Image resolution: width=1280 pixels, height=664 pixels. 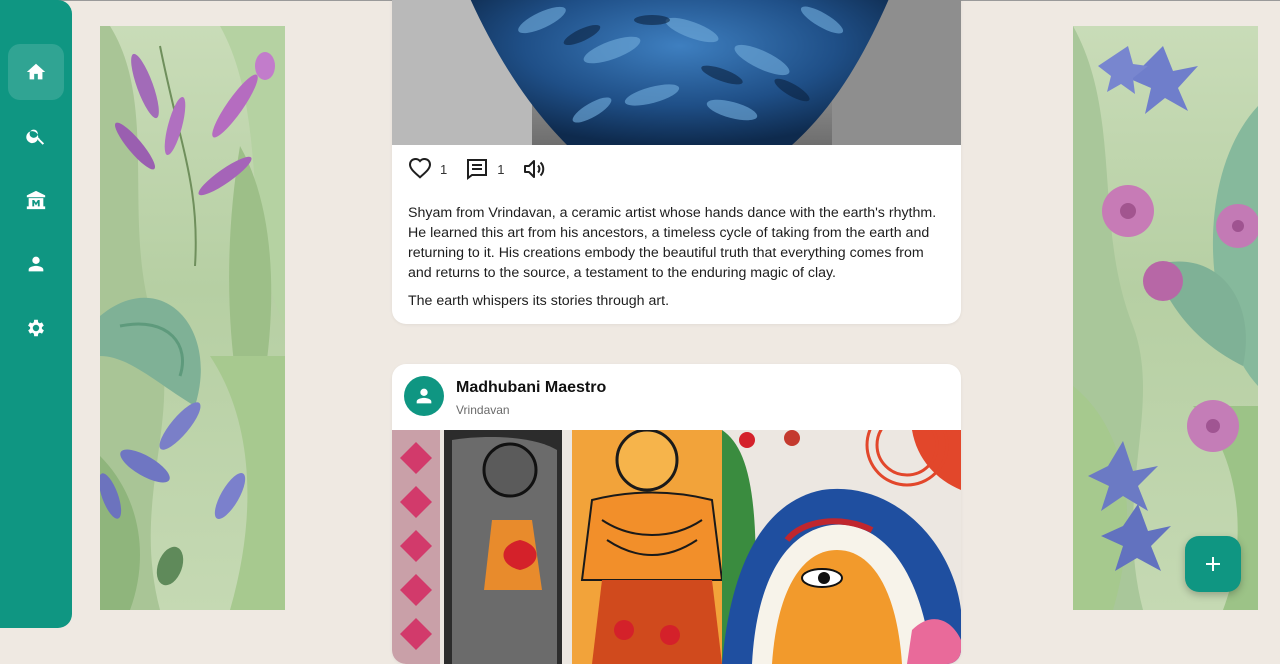 I want to click on gear-icon, so click(x=36, y=328).